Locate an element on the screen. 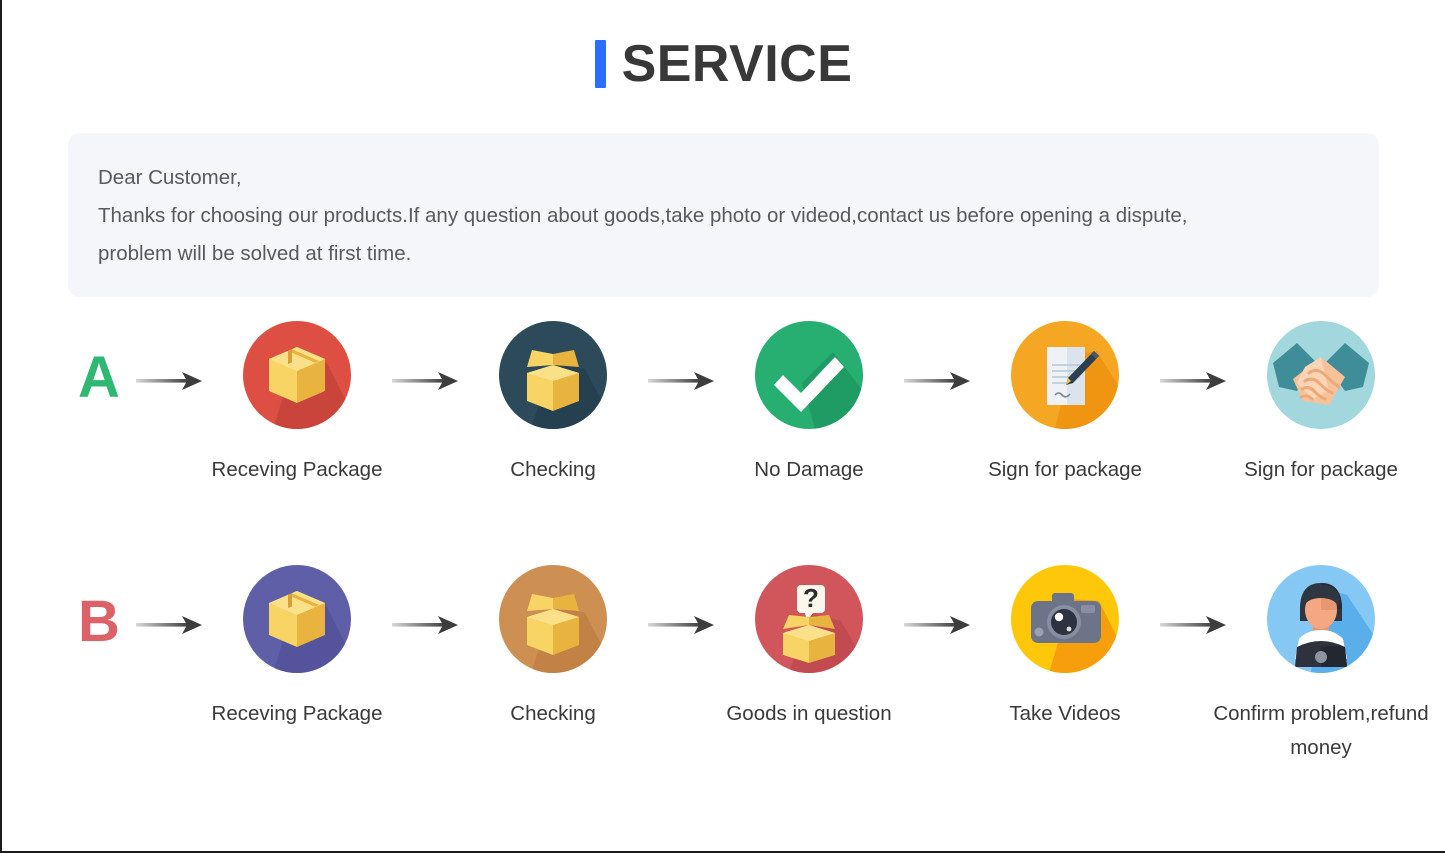 The width and height of the screenshot is (1445, 853). step-b-3: ? Goods in question is located at coordinates (809, 648).